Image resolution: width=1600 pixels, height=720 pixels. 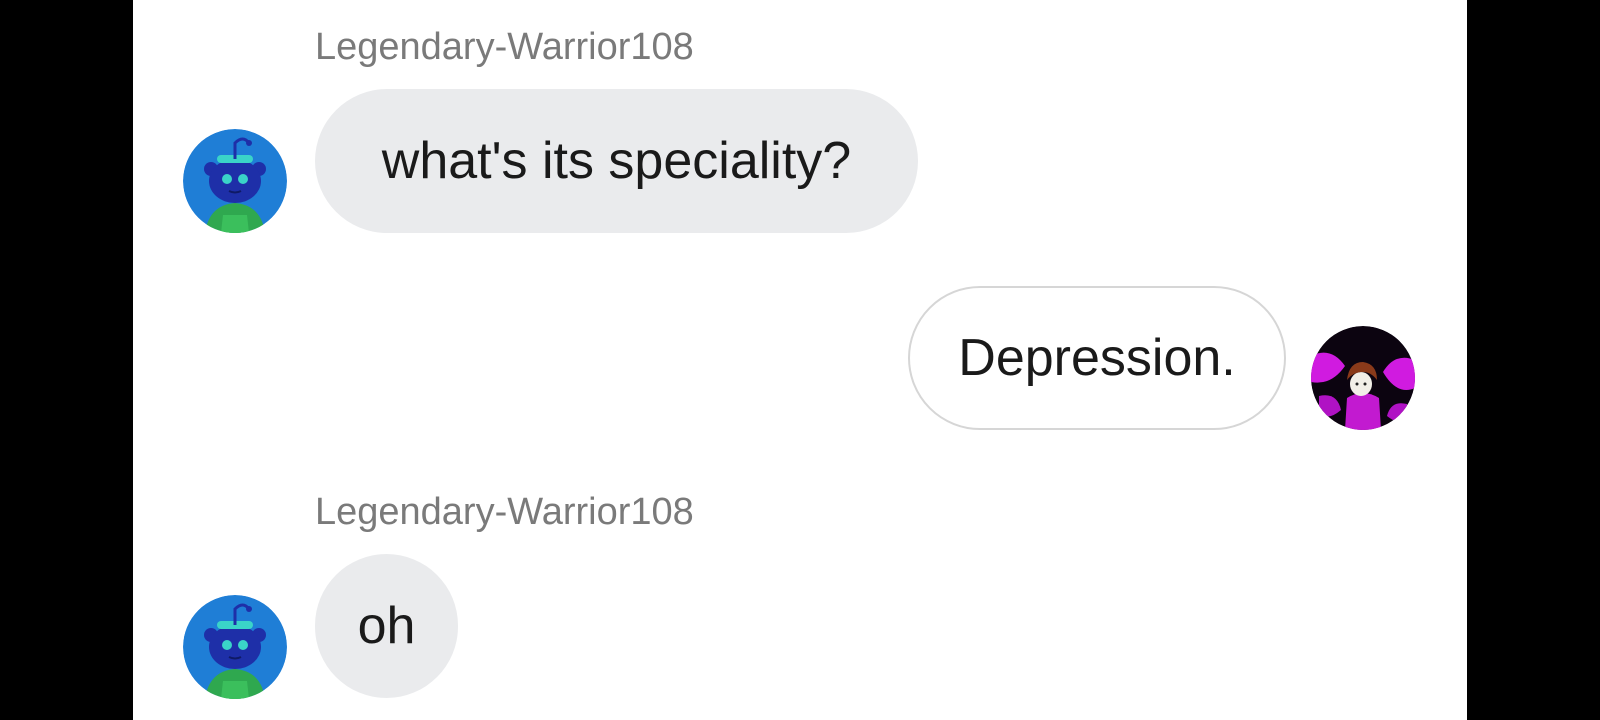 What do you see at coordinates (386, 626) in the screenshot?
I see `message-bubble: oh` at bounding box center [386, 626].